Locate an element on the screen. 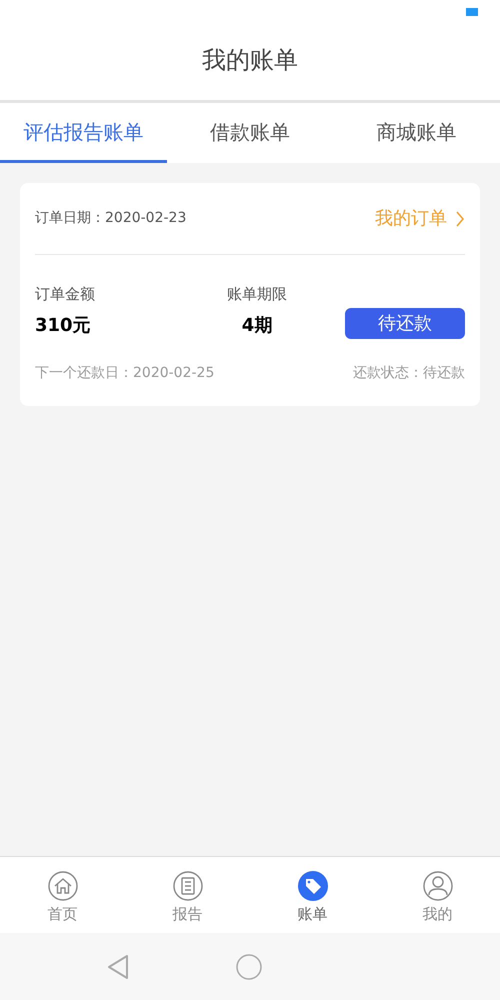 This screenshot has width=500, height=1000. repay-button: 待还款 is located at coordinates (405, 323).